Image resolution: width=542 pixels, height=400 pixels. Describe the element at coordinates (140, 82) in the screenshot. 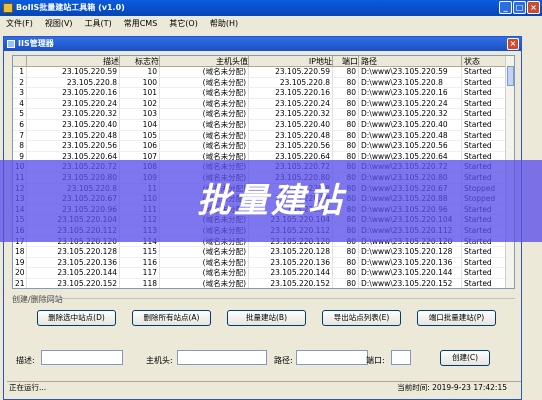

I see `row-identifier: 100` at that location.